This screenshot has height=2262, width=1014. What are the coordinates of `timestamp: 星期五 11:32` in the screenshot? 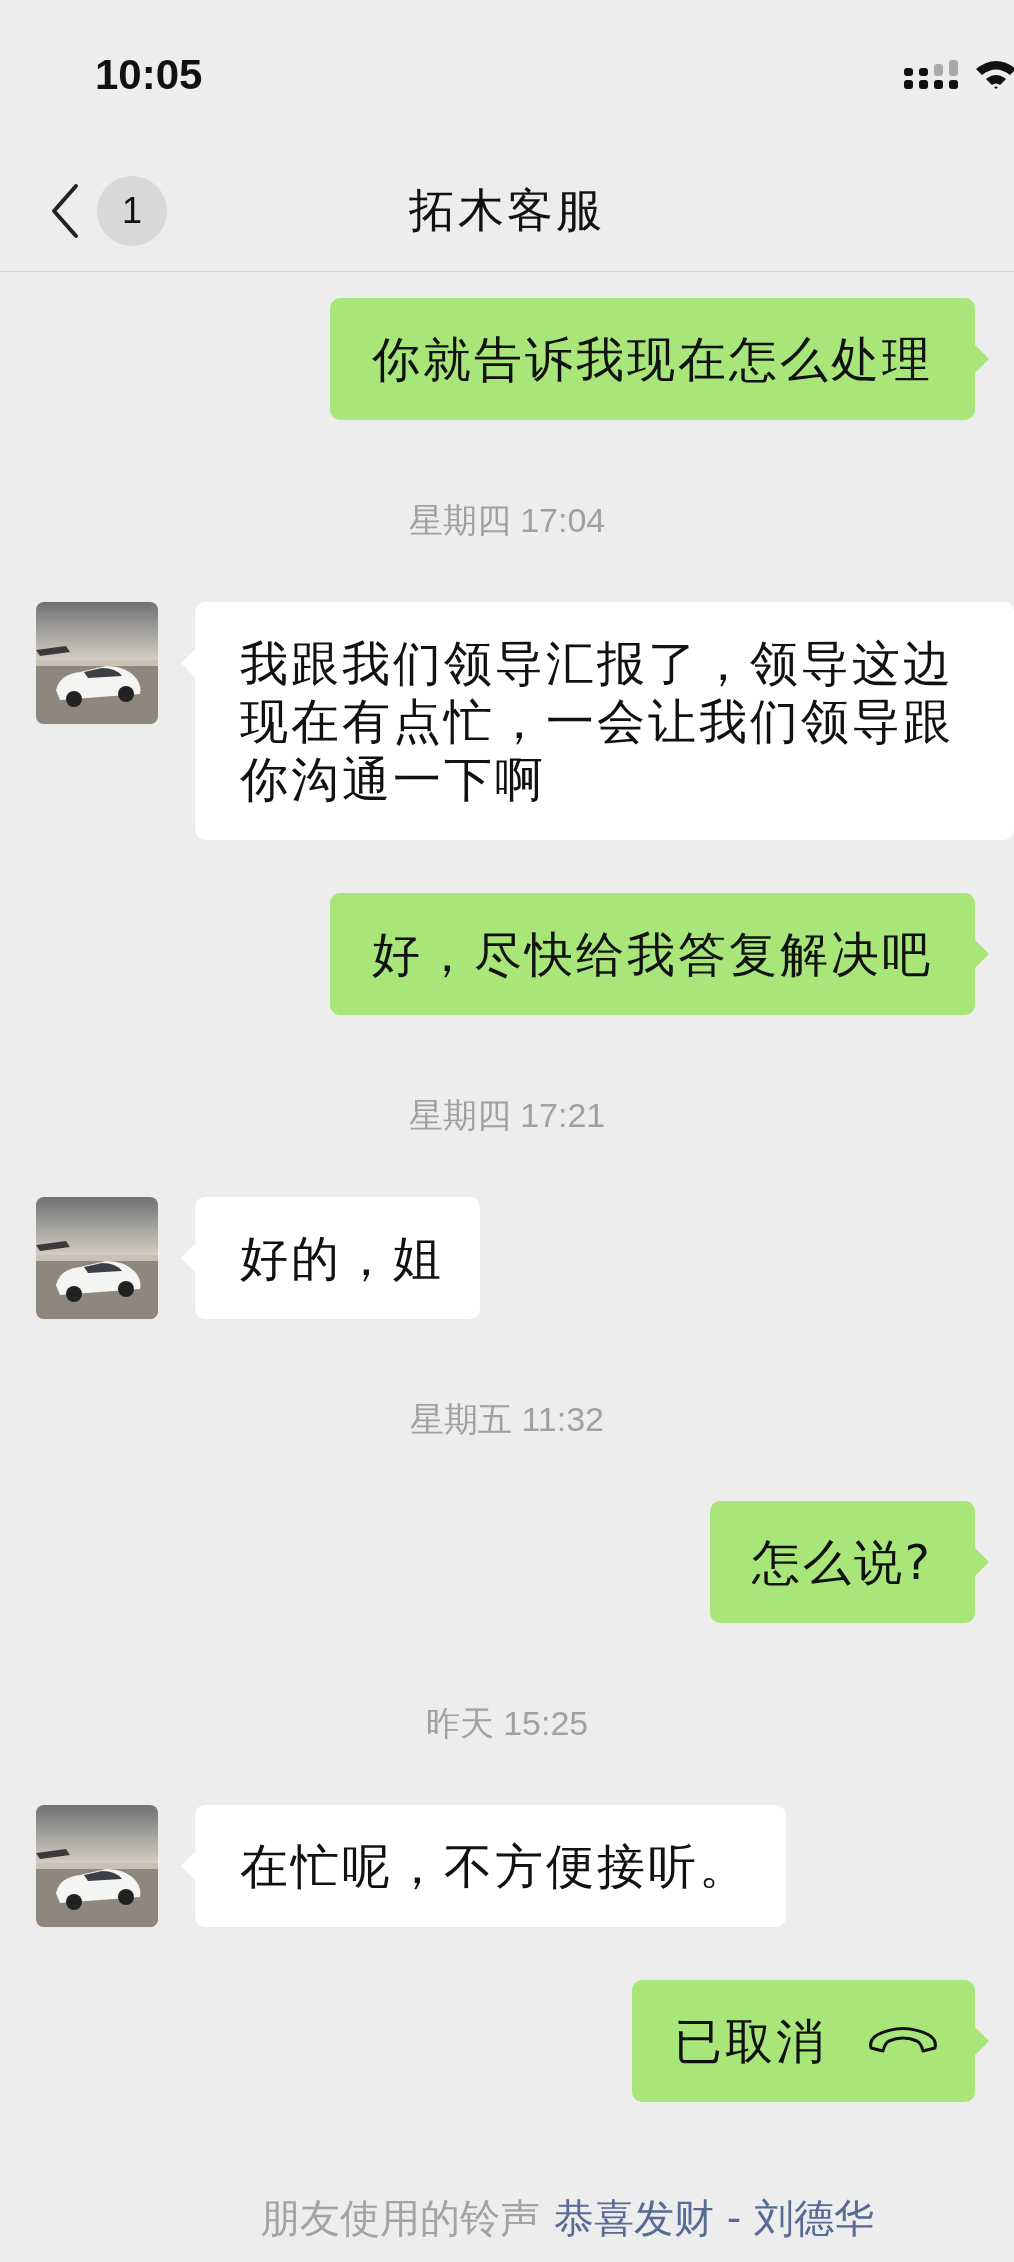 It's located at (507, 1419).